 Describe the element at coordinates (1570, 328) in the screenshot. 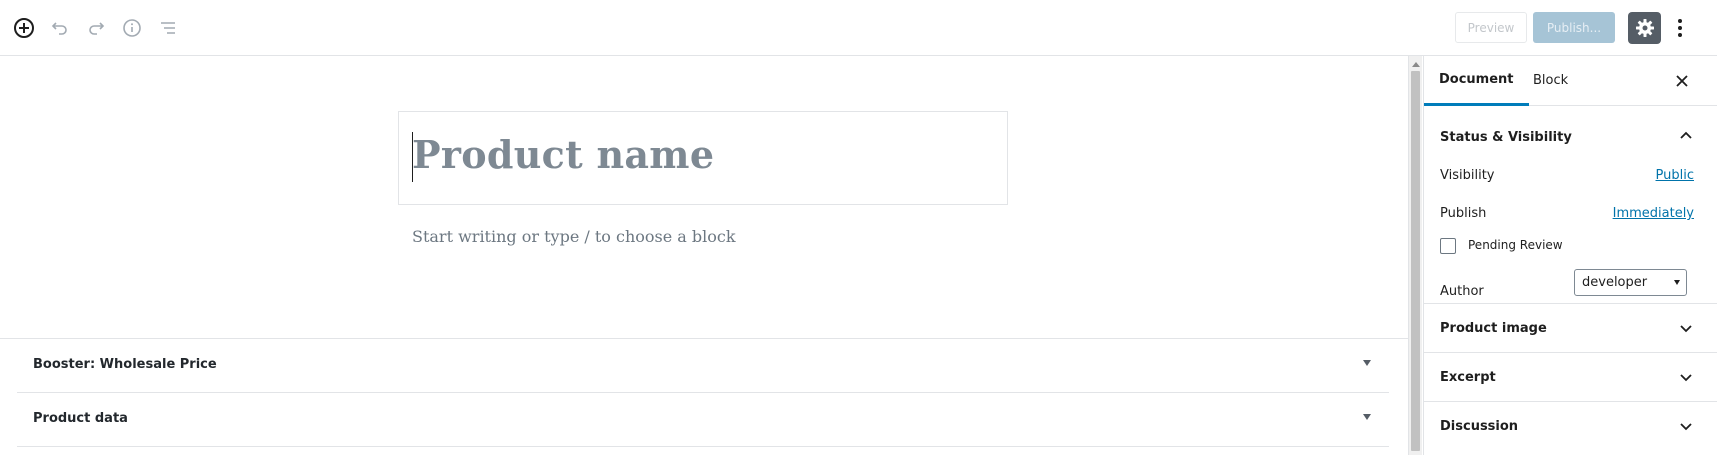

I see `panel-product-image: Product image` at that location.